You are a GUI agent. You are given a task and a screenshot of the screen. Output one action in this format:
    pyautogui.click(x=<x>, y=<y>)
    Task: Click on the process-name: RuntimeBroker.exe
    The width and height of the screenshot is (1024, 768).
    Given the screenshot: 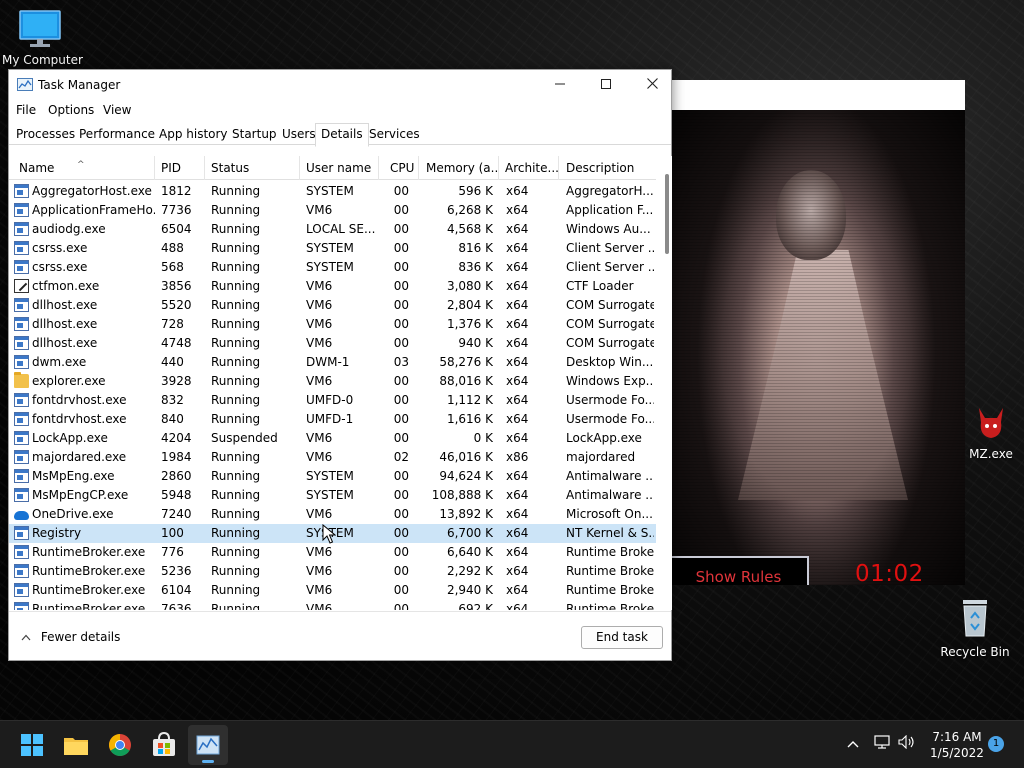 What is the action you would take?
    pyautogui.click(x=89, y=590)
    